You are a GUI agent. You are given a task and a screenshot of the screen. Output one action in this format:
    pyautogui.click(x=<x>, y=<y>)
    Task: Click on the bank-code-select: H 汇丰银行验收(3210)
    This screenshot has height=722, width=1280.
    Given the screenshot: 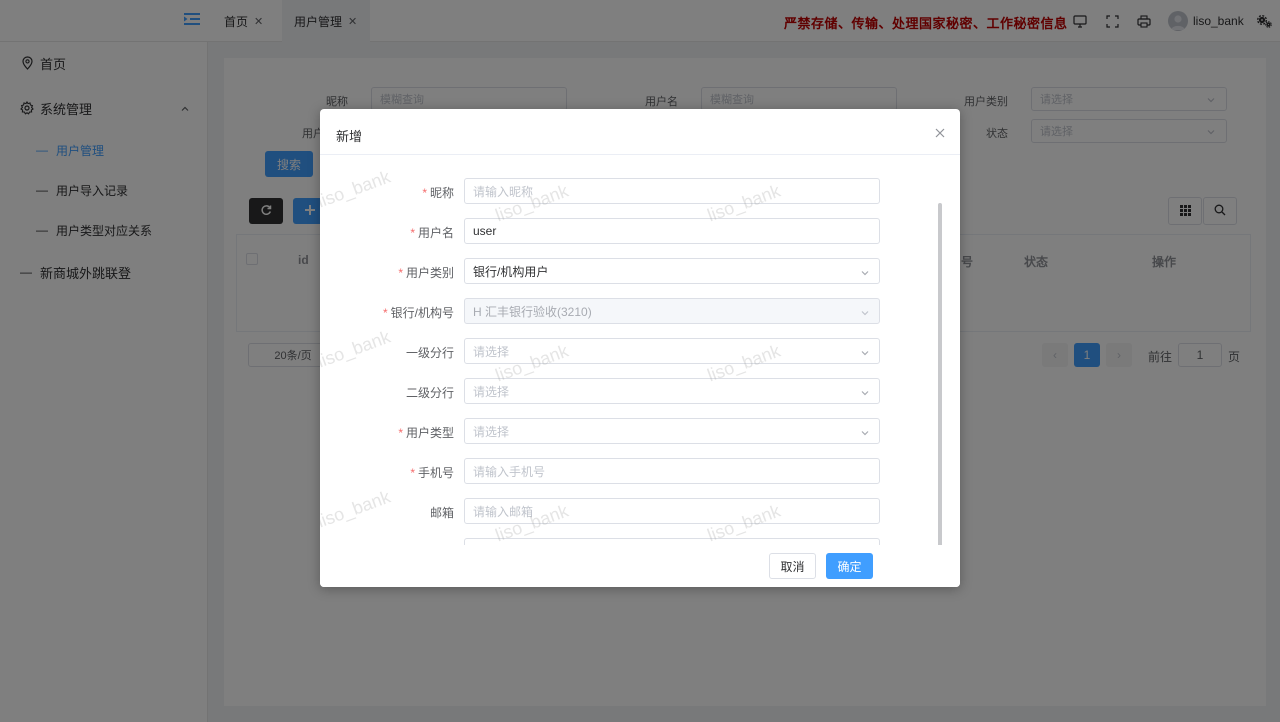 What is the action you would take?
    pyautogui.click(x=672, y=311)
    